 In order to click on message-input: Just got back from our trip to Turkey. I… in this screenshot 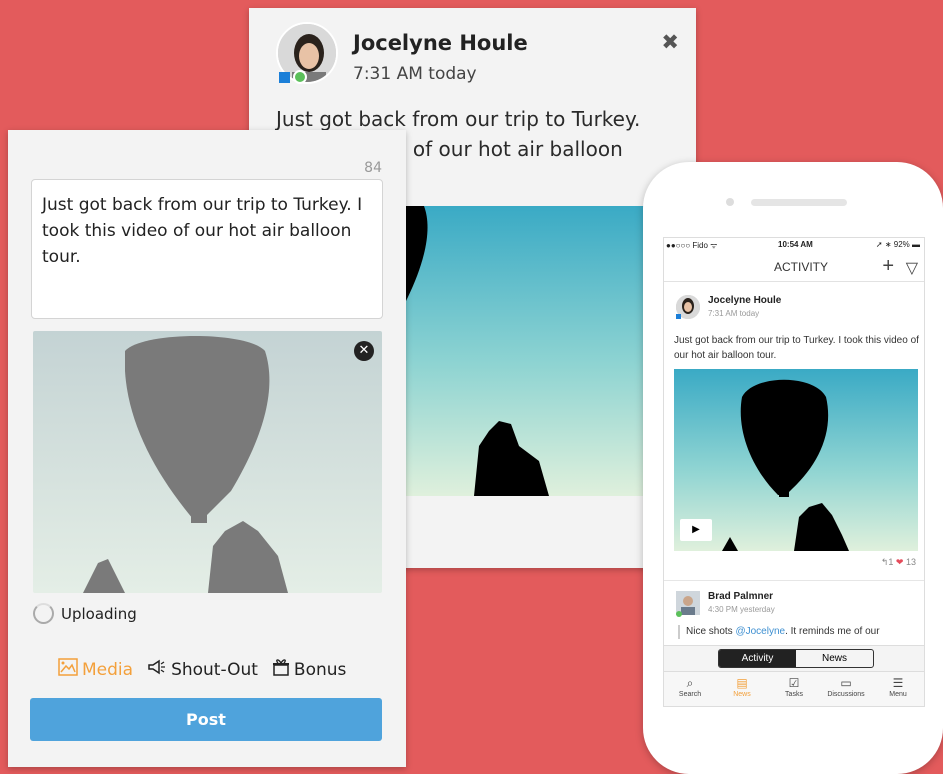, I will do `click(207, 249)`.